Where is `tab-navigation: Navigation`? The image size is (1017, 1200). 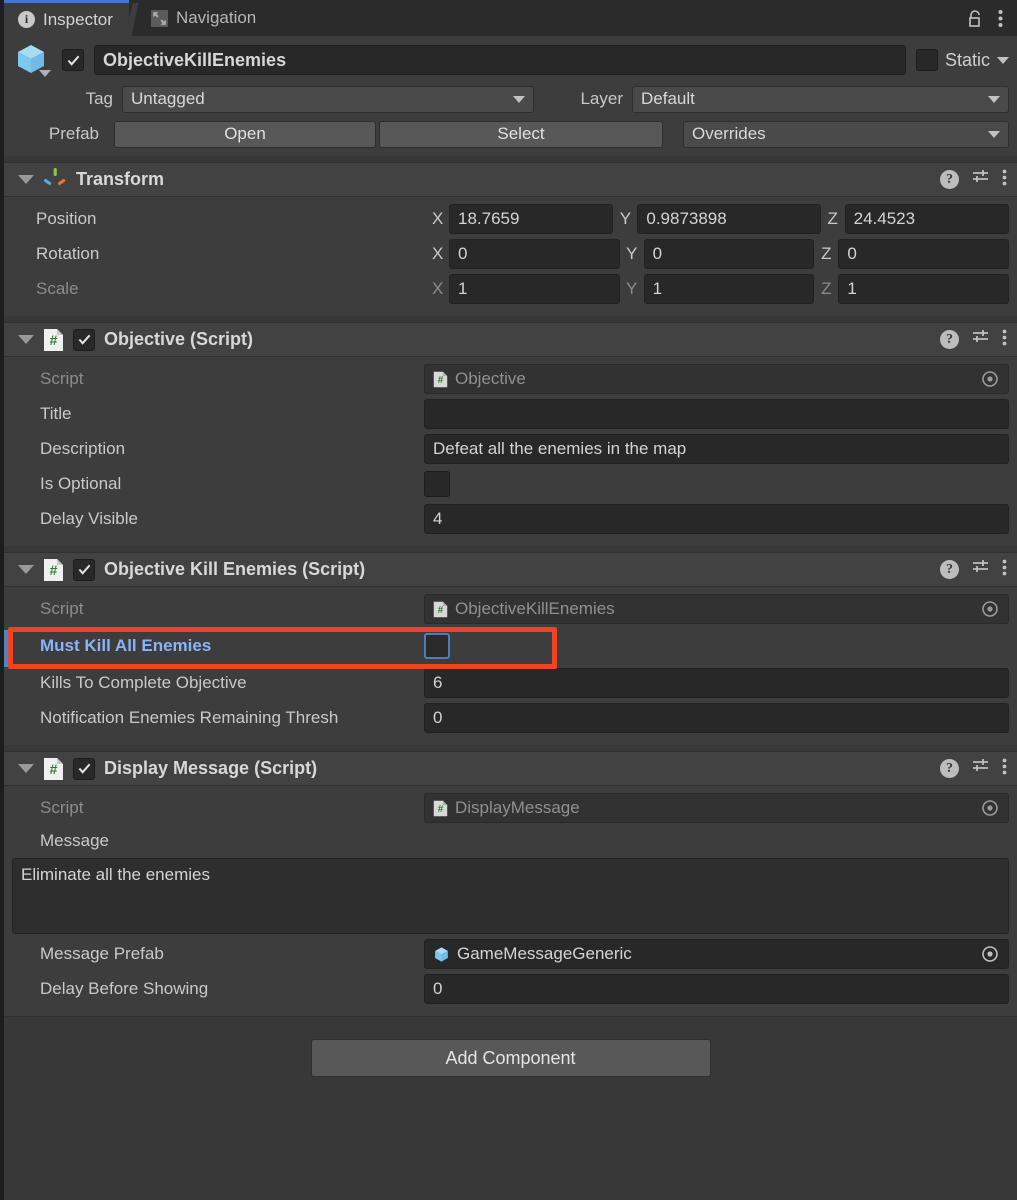 tab-navigation: Navigation is located at coordinates (200, 18).